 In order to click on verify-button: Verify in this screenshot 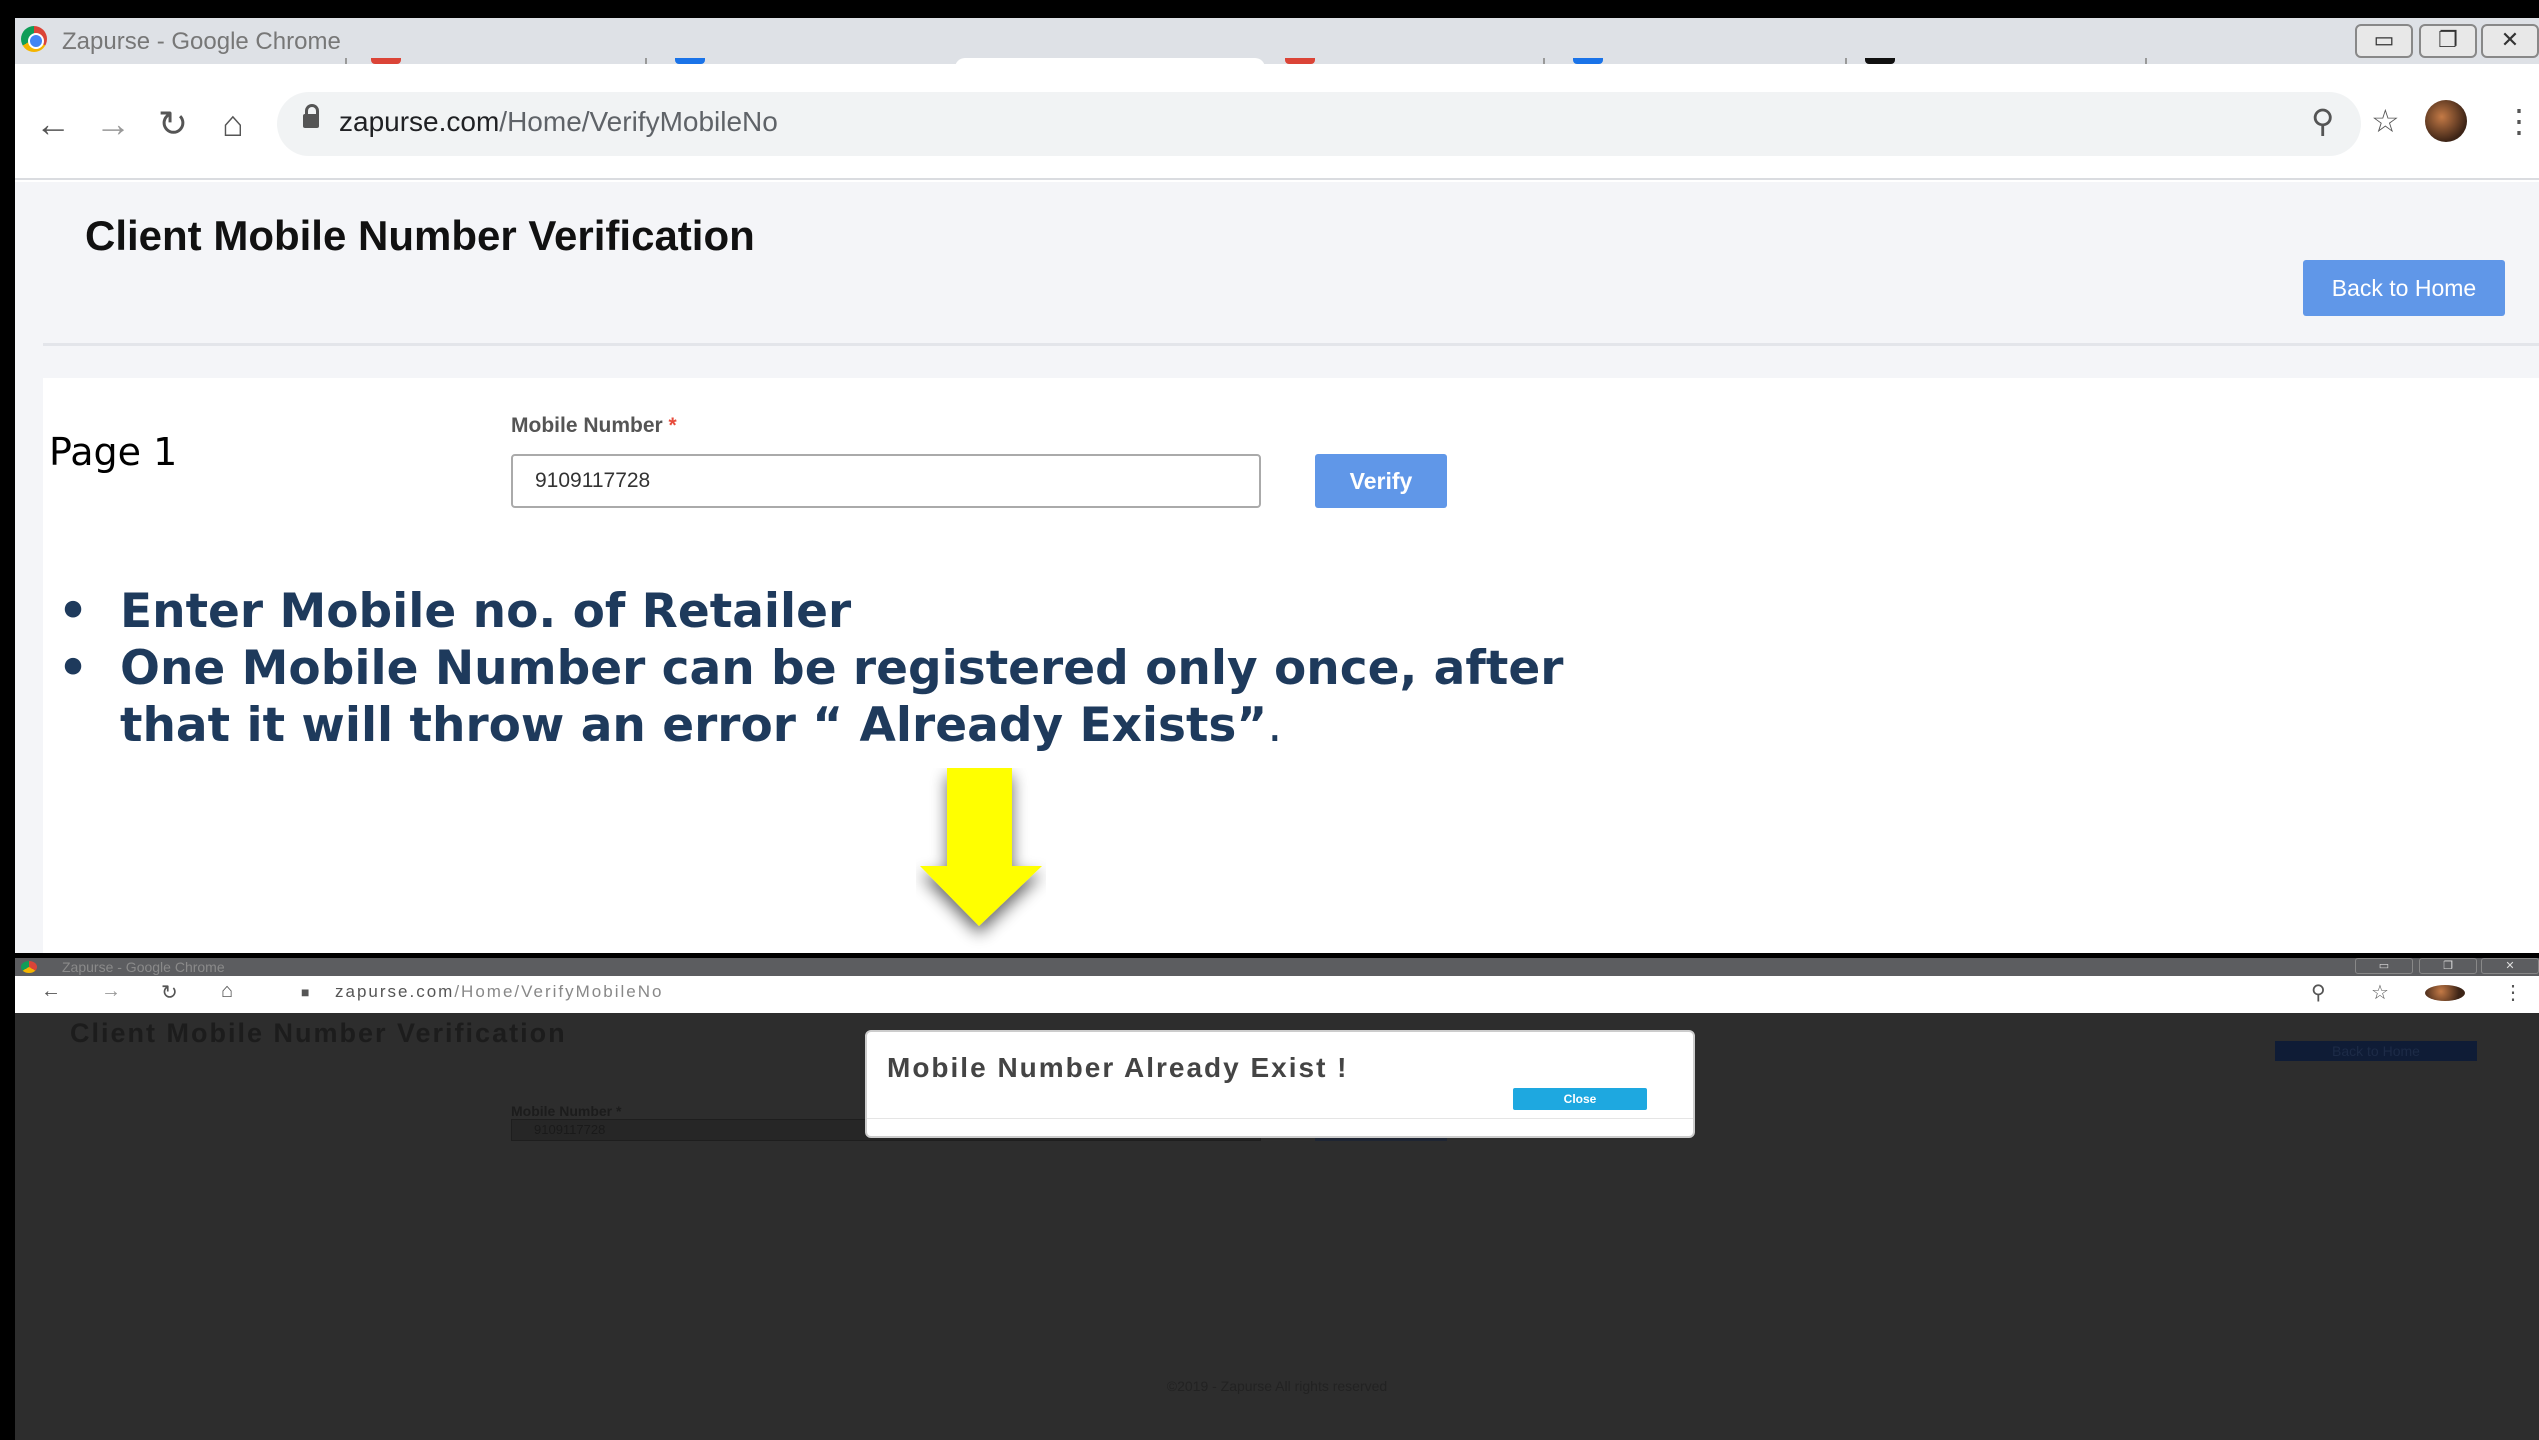, I will do `click(1381, 481)`.